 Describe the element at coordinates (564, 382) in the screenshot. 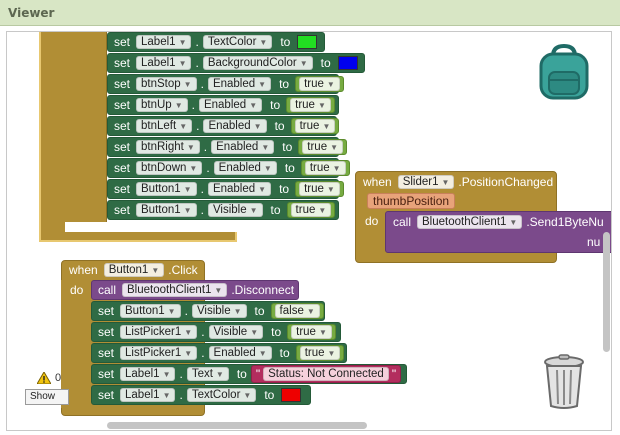

I see `trash-icon` at that location.